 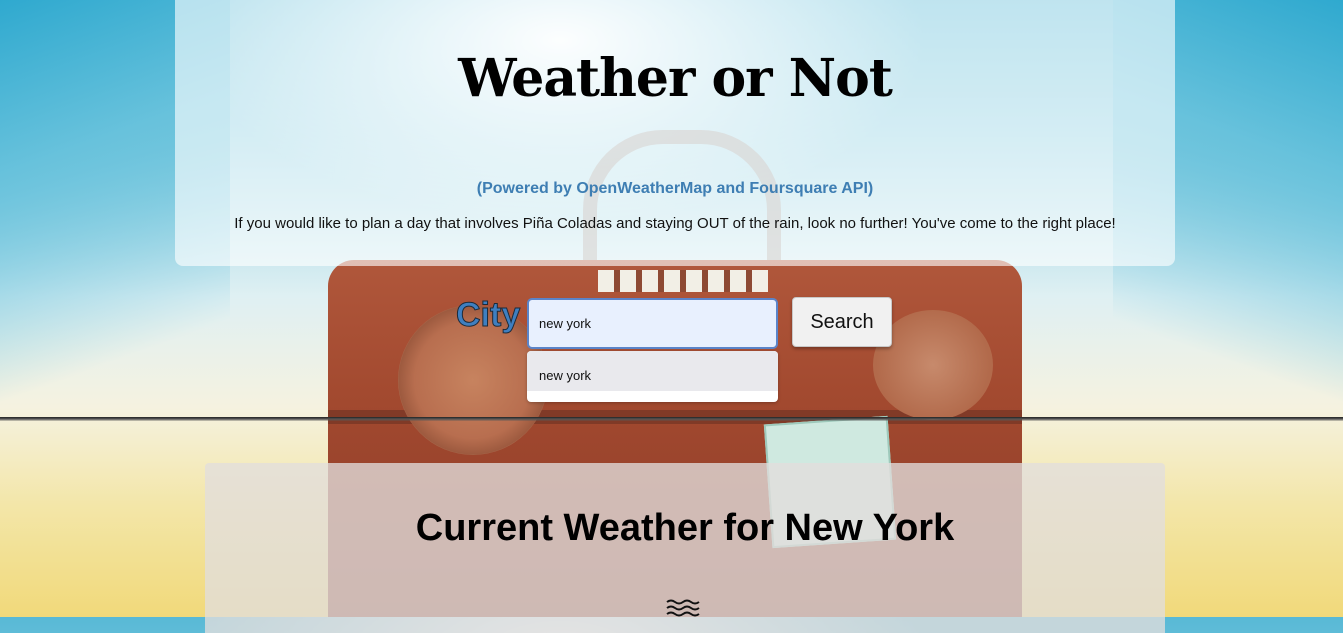 I want to click on search-button: Search, so click(x=842, y=322).